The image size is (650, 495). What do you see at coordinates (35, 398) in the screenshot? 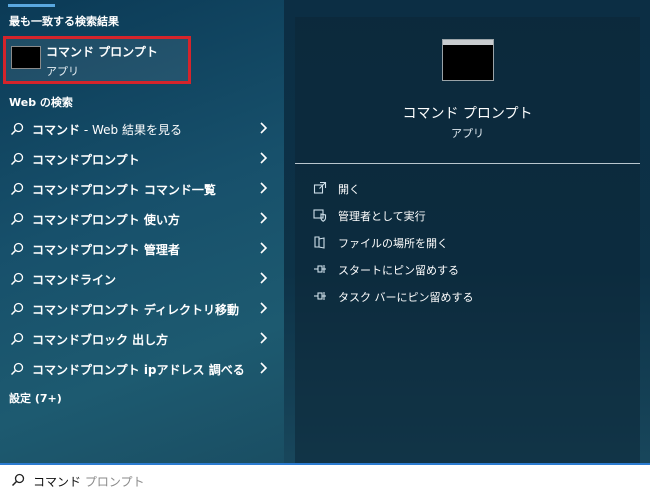
I see `settings-heading: 設定 (7+)` at bounding box center [35, 398].